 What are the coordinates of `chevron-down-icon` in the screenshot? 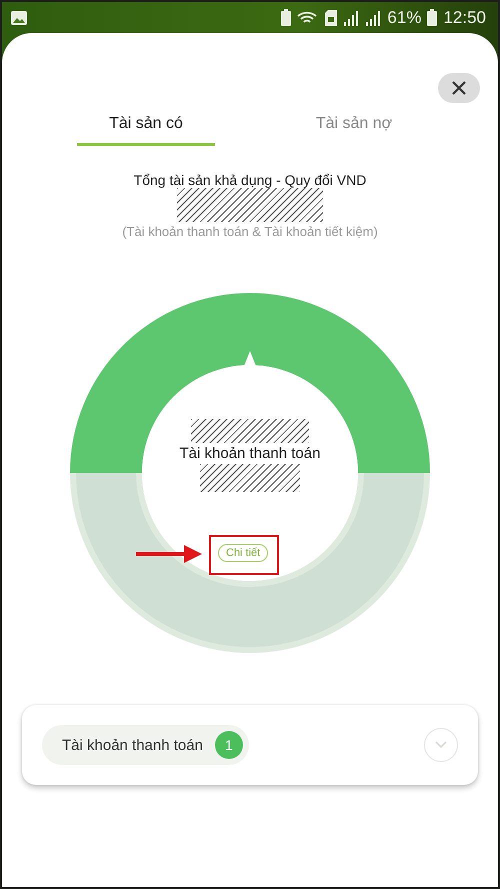 It's located at (441, 745).